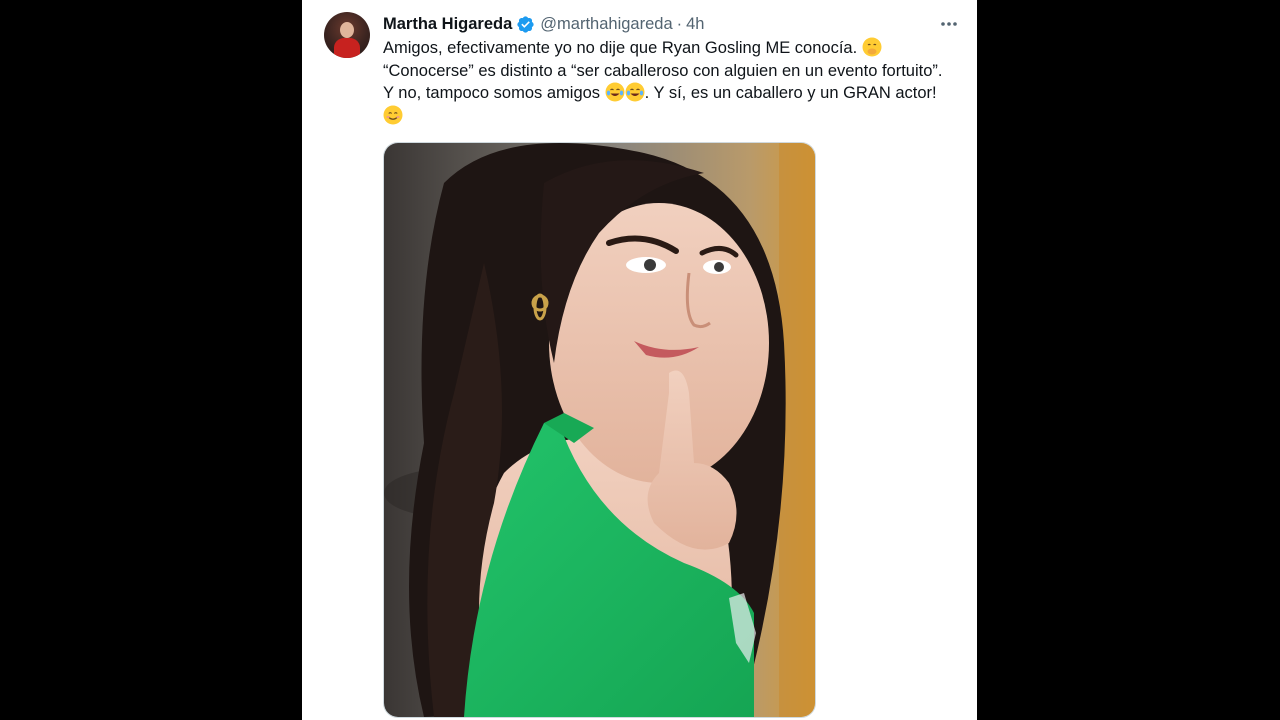 The height and width of the screenshot is (720, 1280). What do you see at coordinates (525, 24) in the screenshot?
I see `verified-icon` at bounding box center [525, 24].